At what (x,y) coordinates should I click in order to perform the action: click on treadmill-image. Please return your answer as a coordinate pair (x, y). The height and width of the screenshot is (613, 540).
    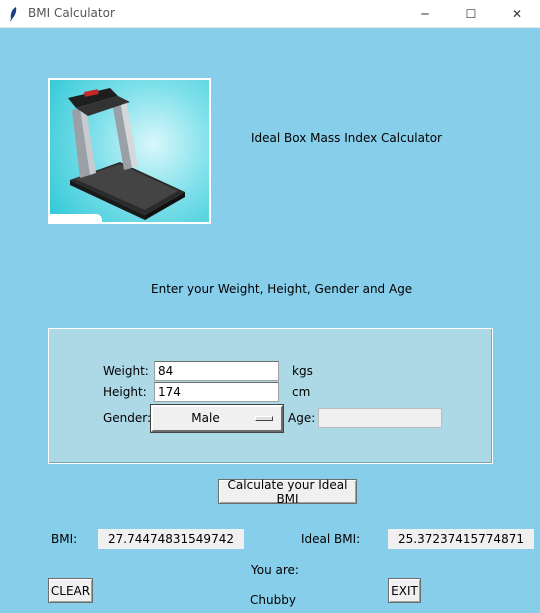
    Looking at the image, I should click on (129, 151).